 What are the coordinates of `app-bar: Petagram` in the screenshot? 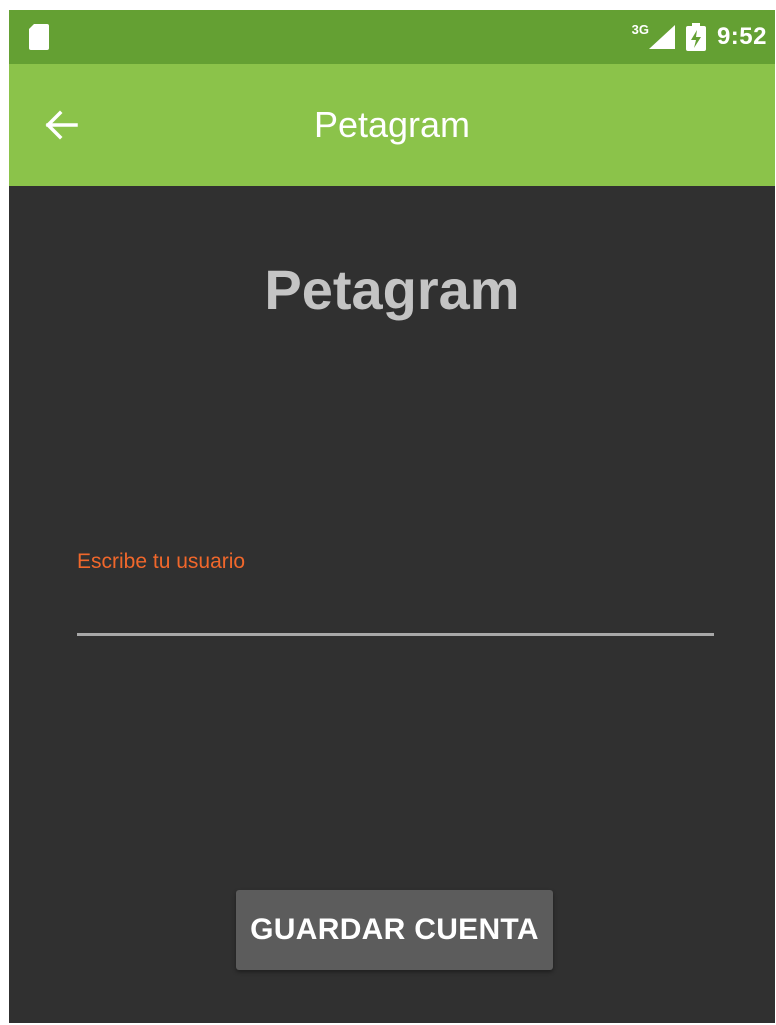 It's located at (392, 125).